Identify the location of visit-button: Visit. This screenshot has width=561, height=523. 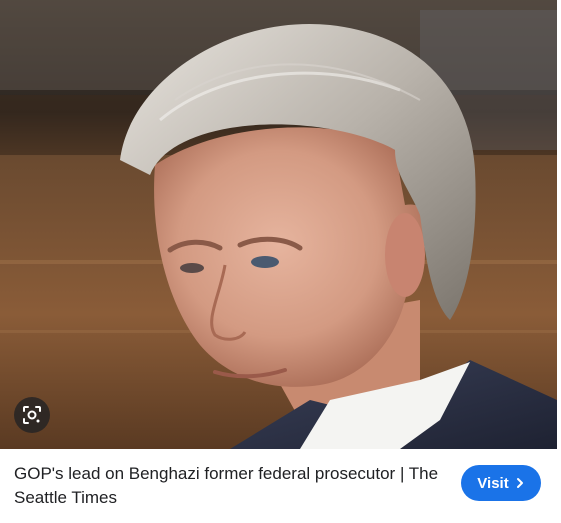
(501, 483).